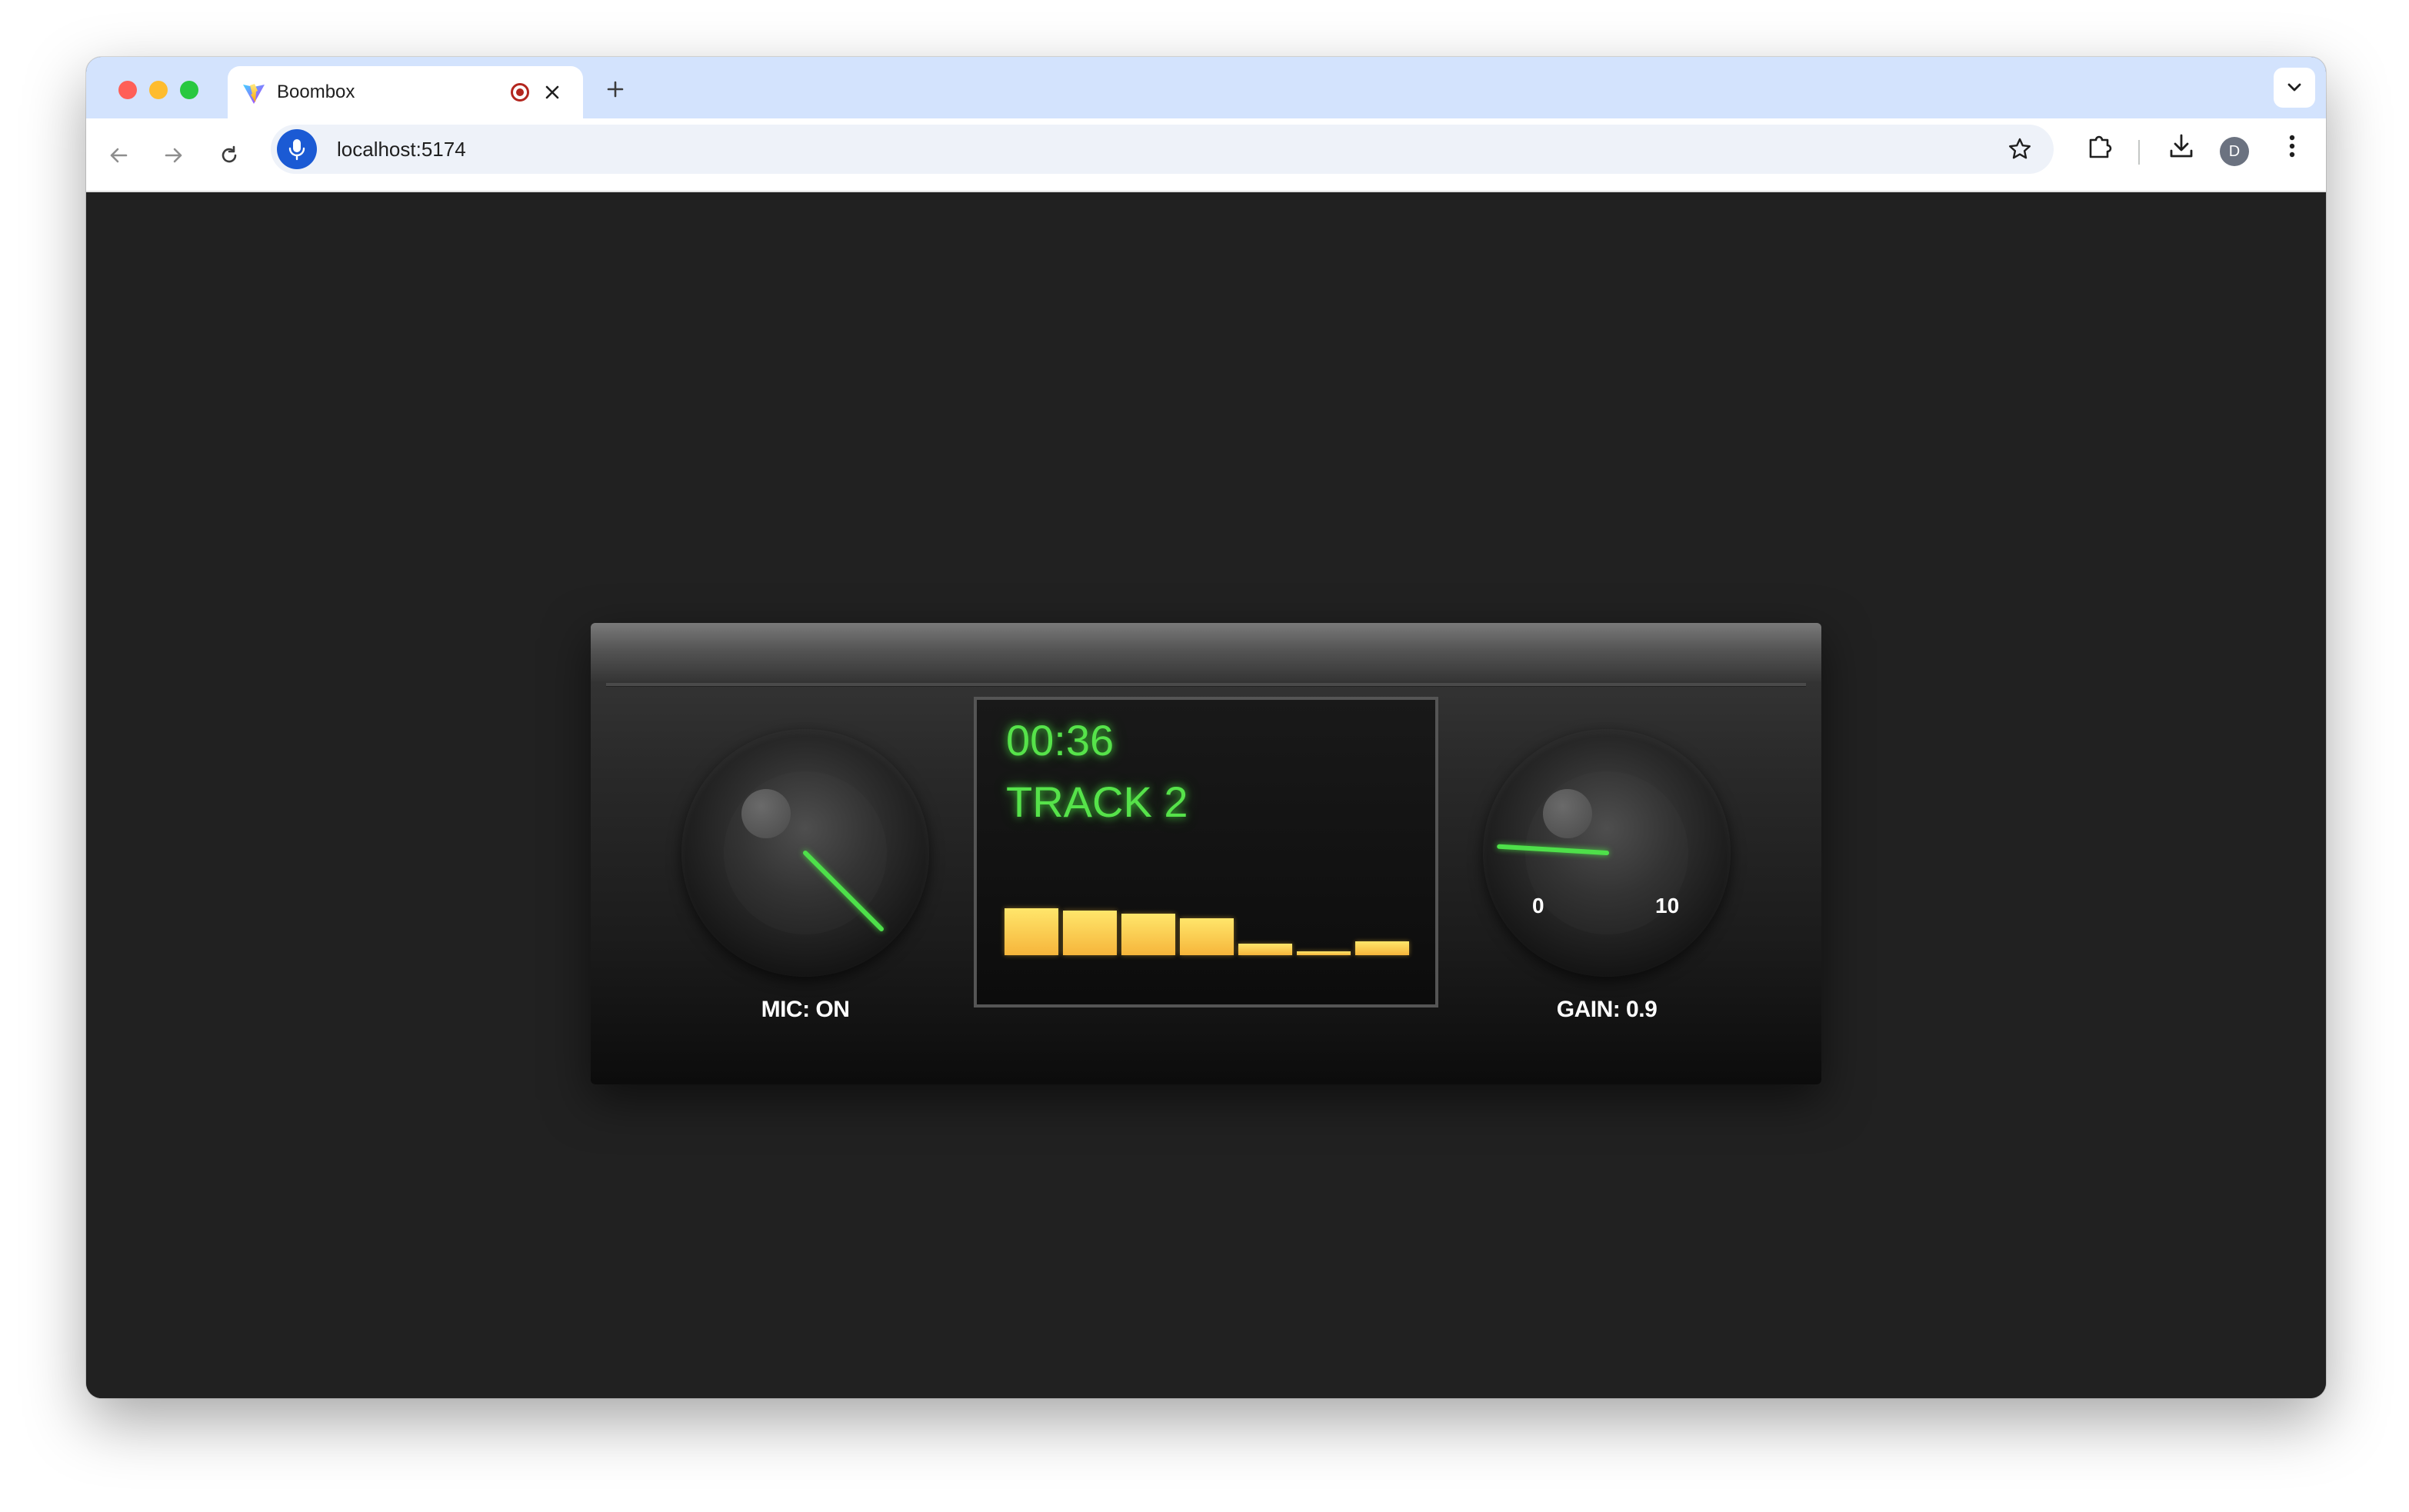 The height and width of the screenshot is (1512, 2409). I want to click on address-bar: localhost:5174, so click(1163, 149).